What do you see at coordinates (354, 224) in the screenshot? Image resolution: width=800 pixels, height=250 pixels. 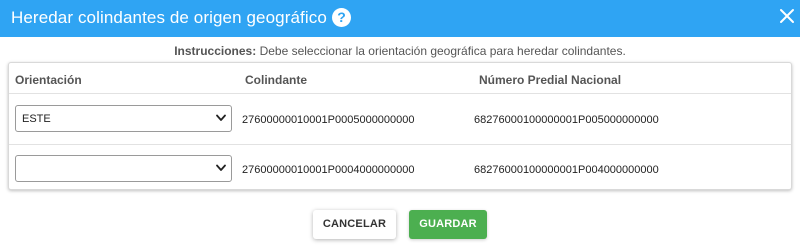 I see `cancel-button: CANCELAR` at bounding box center [354, 224].